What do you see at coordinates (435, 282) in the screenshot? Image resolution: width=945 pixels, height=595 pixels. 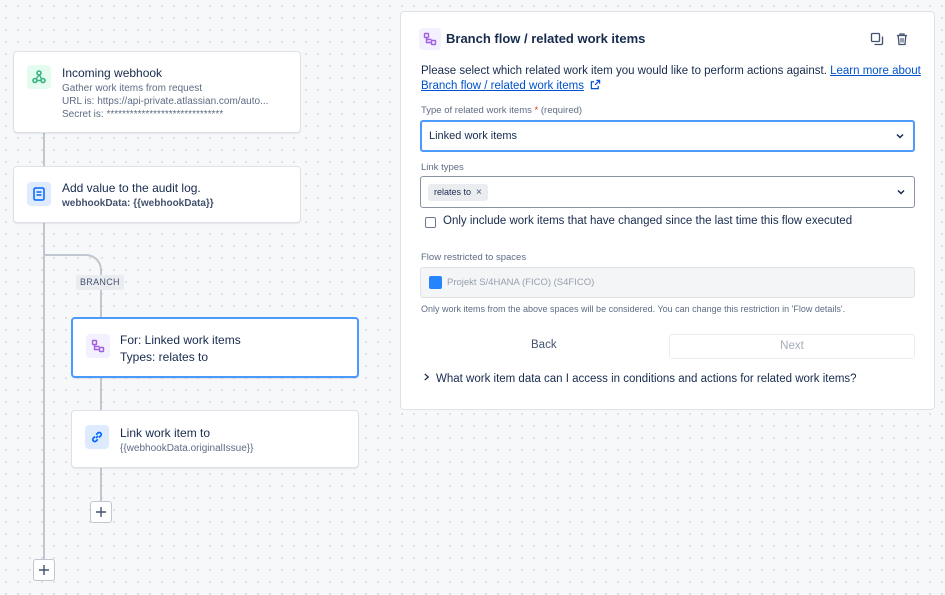 I see `space-avatar-icon` at bounding box center [435, 282].